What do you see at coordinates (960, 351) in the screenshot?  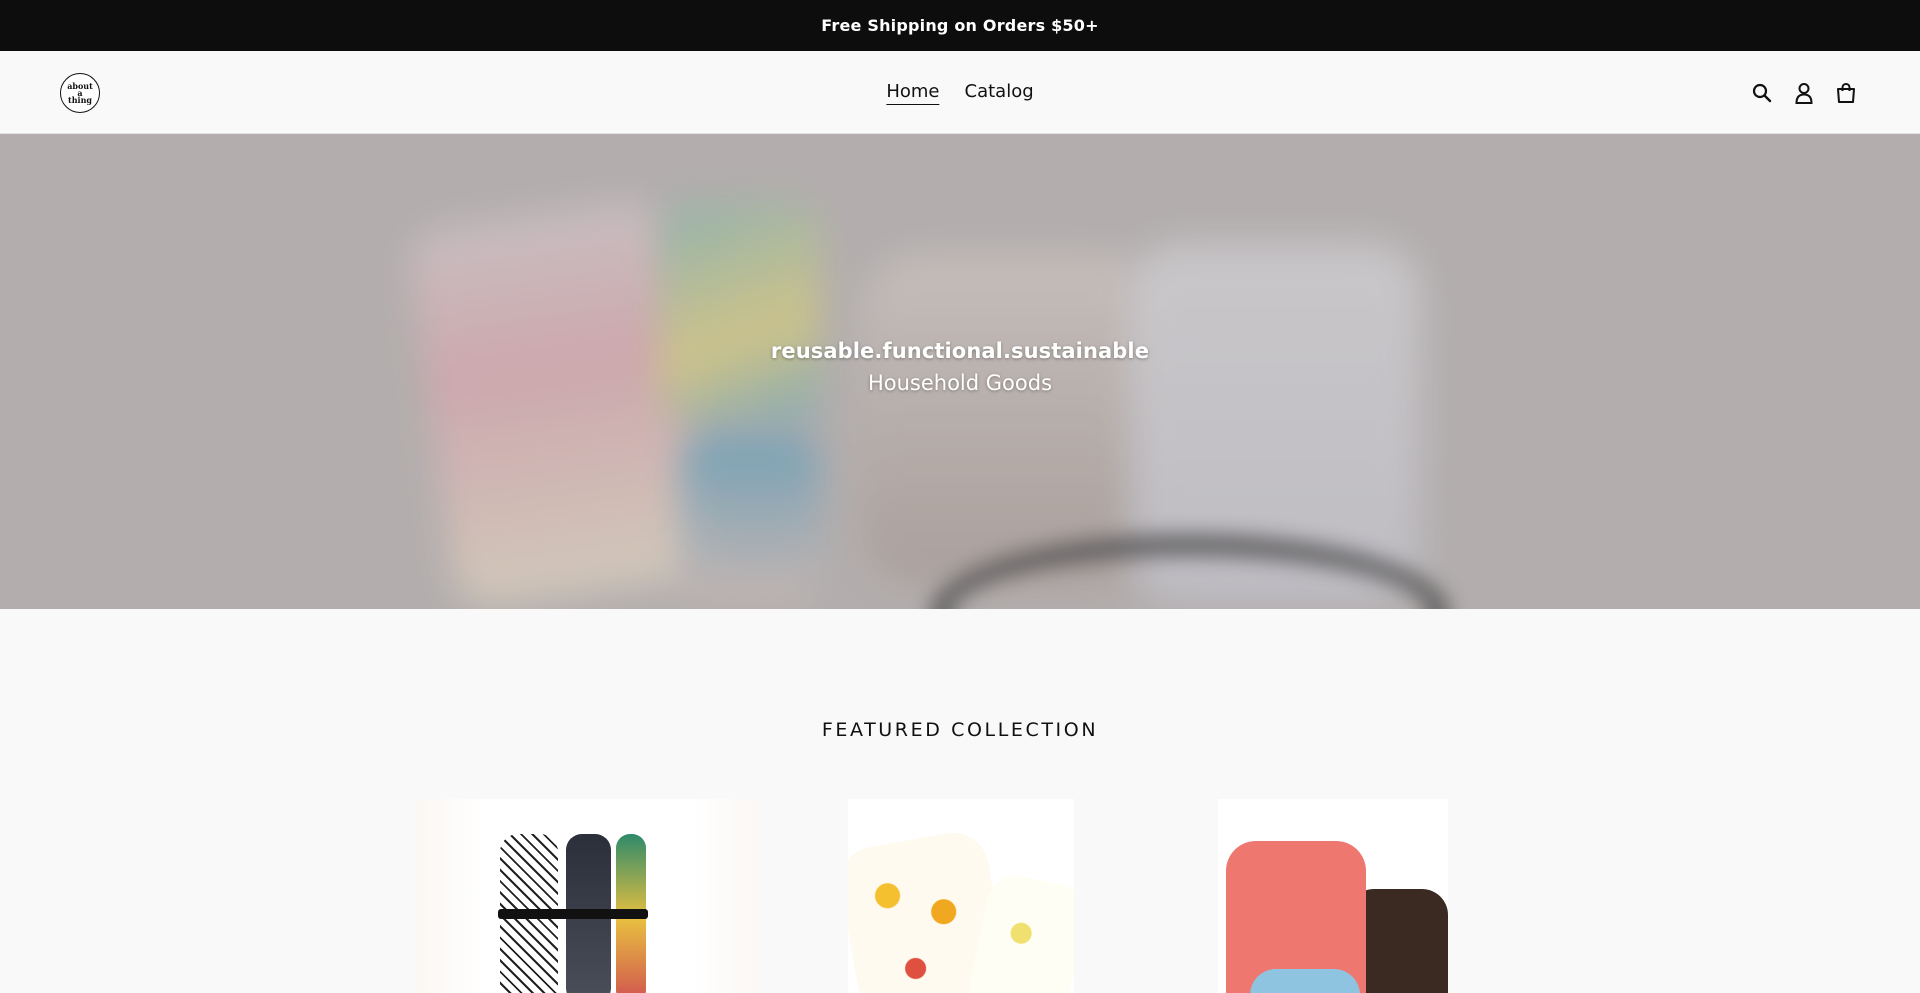 I see `hero-title: reusable.functional.sustainable` at bounding box center [960, 351].